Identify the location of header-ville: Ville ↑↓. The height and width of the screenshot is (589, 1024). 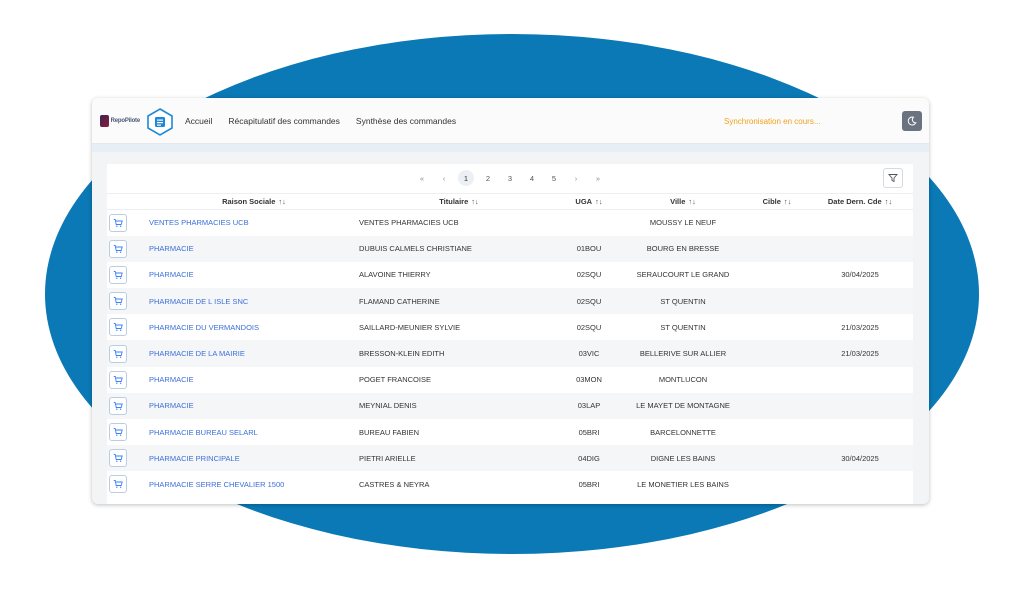
(683, 201).